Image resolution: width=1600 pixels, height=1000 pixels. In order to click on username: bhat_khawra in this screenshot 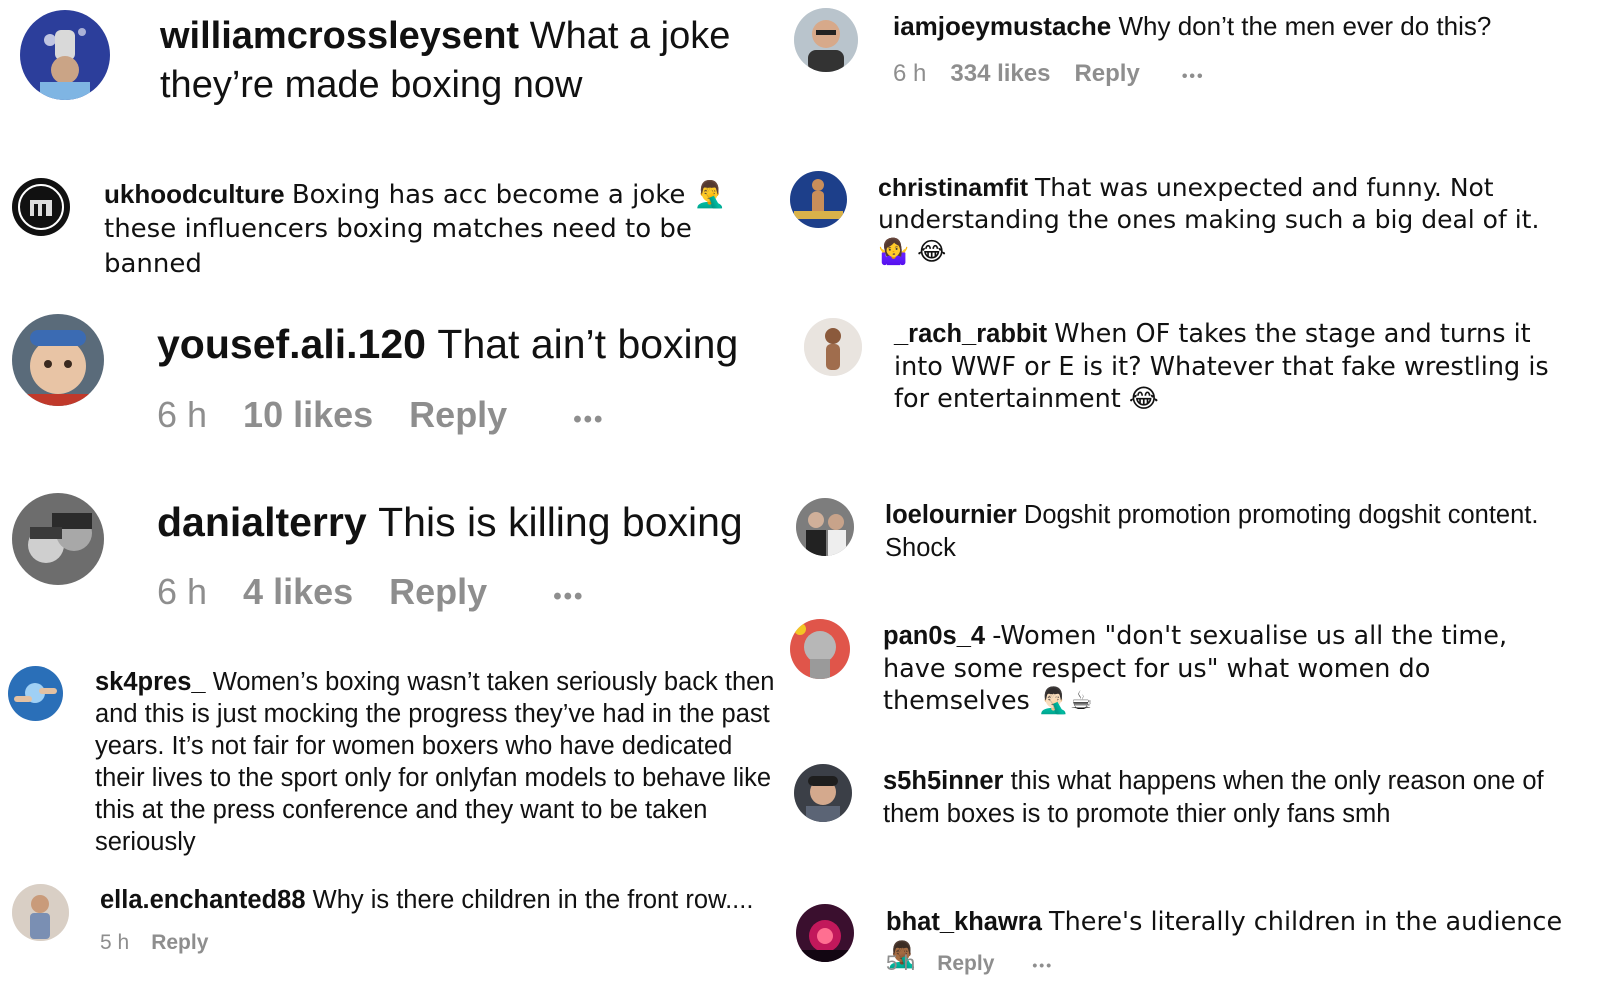, I will do `click(964, 922)`.